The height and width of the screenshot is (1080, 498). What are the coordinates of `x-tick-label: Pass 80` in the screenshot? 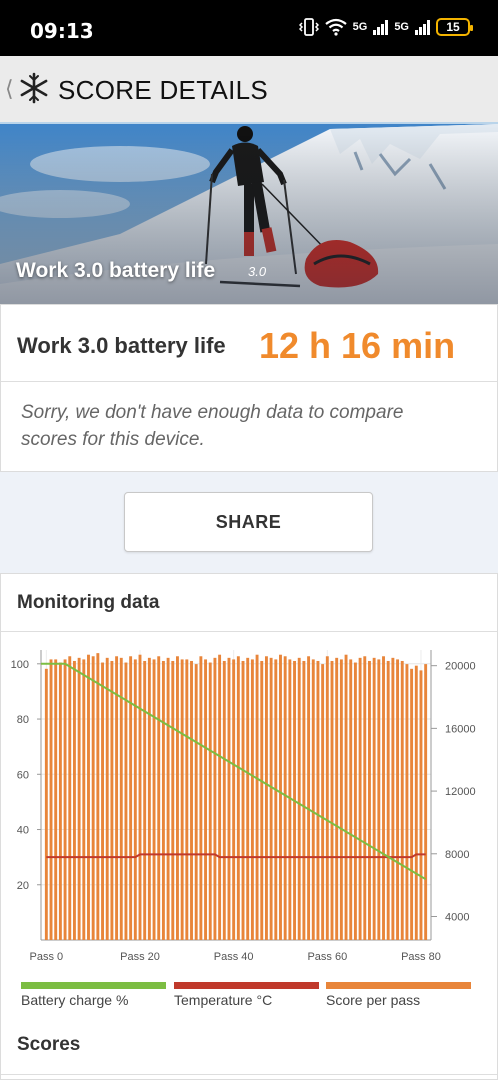 It's located at (421, 957).